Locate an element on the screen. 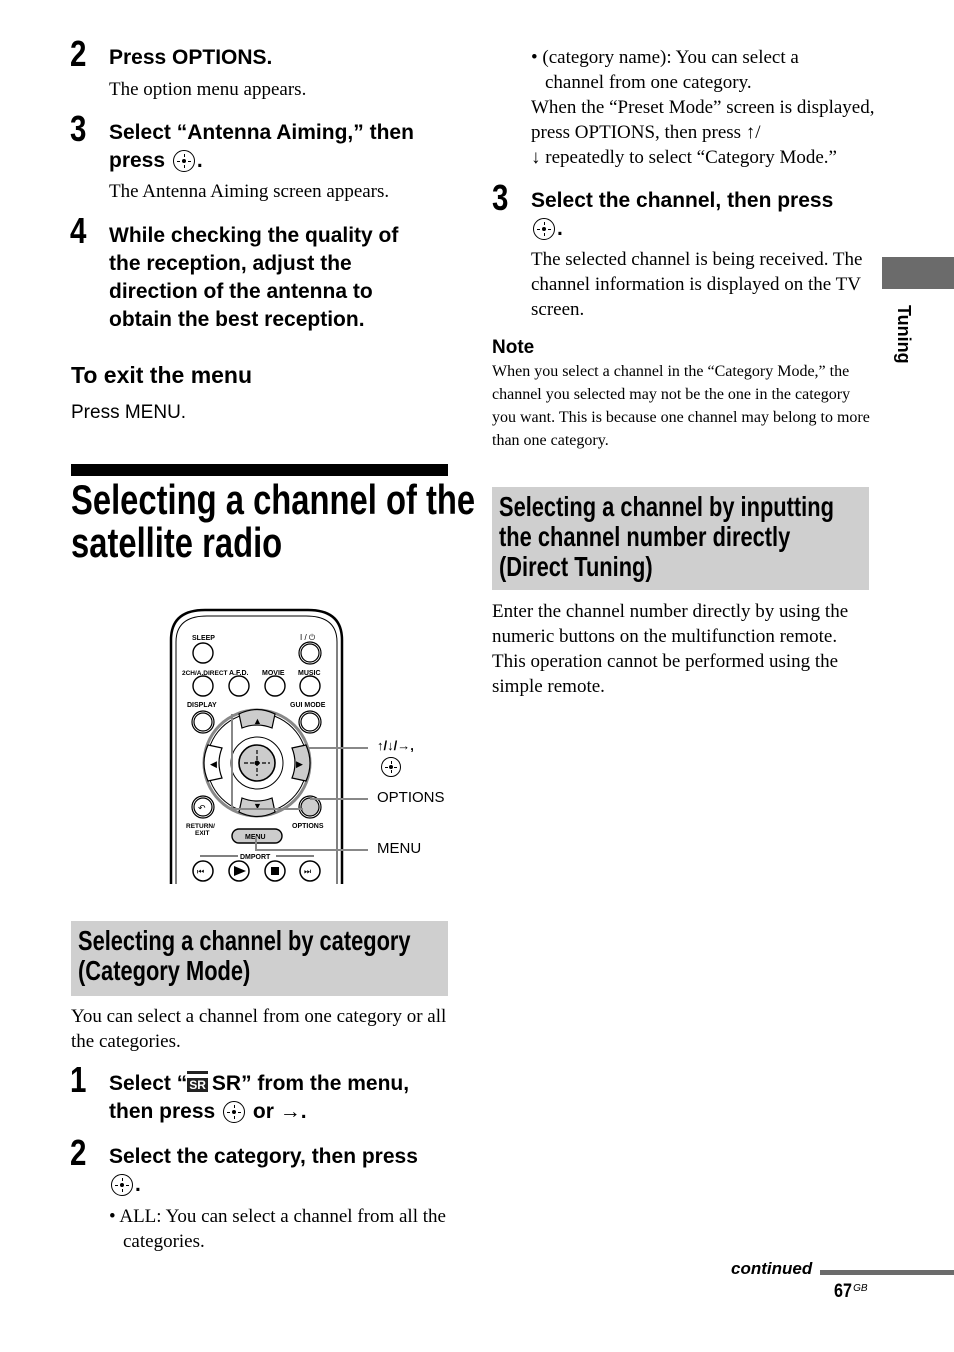 This screenshot has height=1352, width=954. step-title-text: then press is located at coordinates (162, 1111).